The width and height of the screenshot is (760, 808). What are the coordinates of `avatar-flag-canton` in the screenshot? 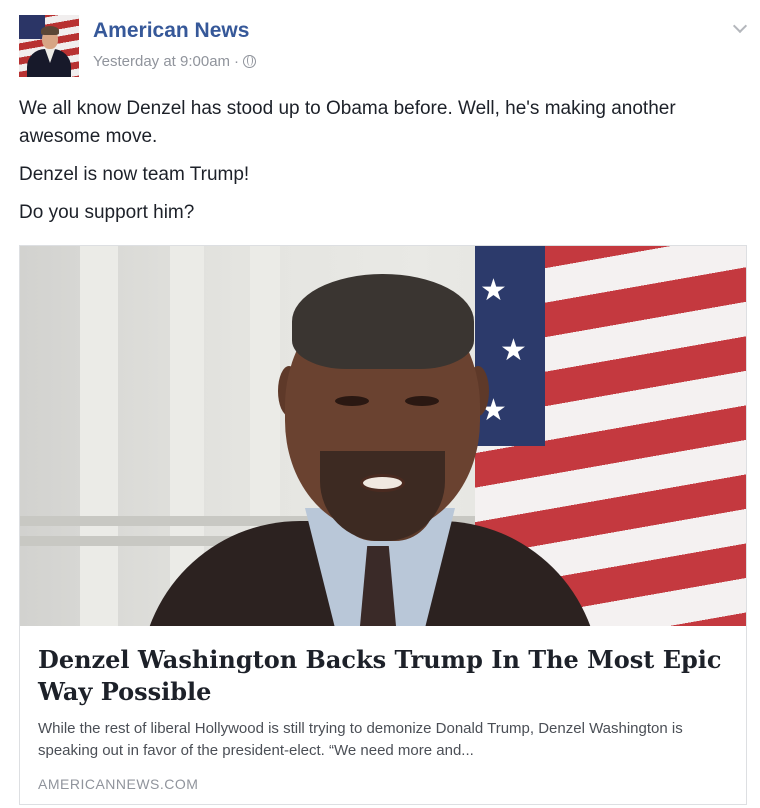 It's located at (32, 27).